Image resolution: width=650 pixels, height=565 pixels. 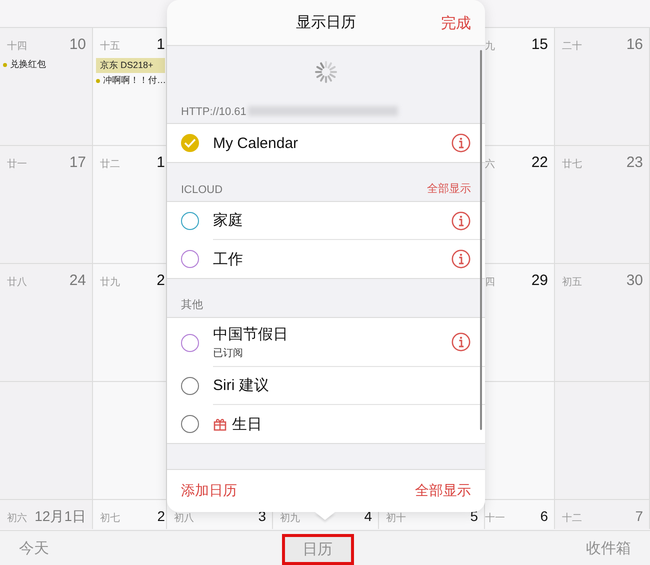 What do you see at coordinates (110, 518) in the screenshot?
I see `lunar-date: 初七` at bounding box center [110, 518].